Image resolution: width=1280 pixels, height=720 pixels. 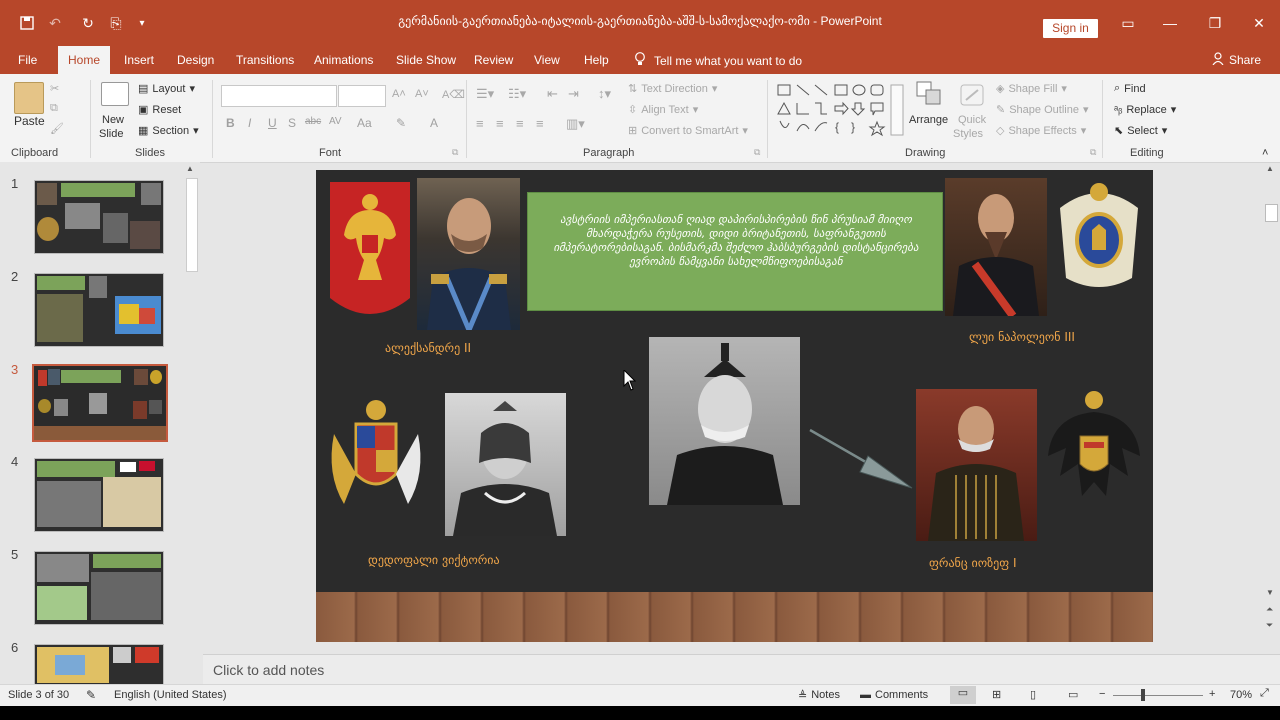 What do you see at coordinates (517, 94) in the screenshot?
I see `numbering-icon: ☷▾` at bounding box center [517, 94].